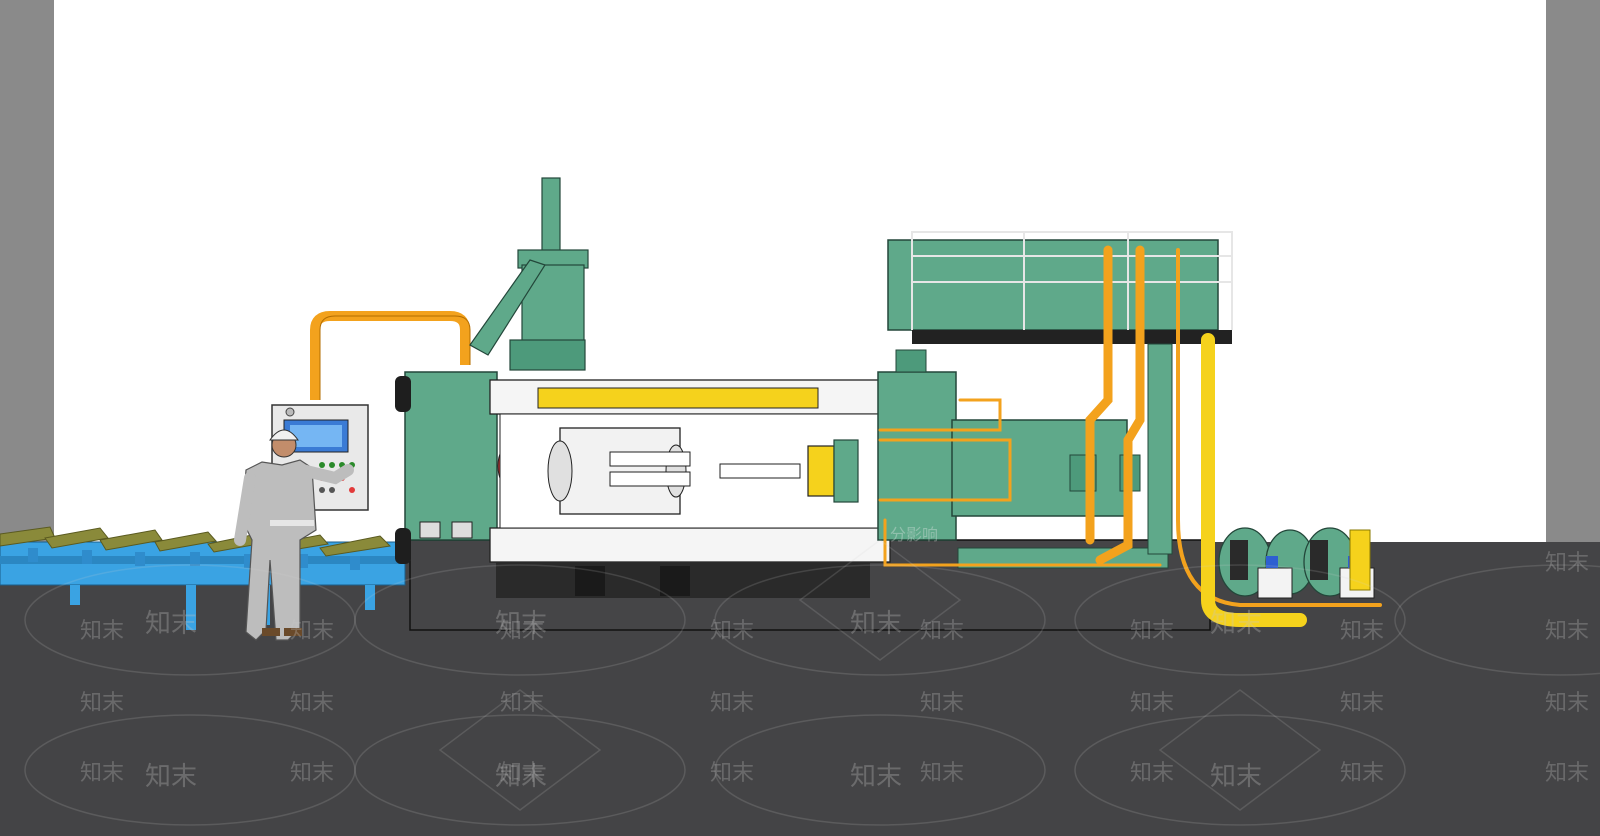  What do you see at coordinates (1296, 563) in the screenshot?
I see `pump-units` at bounding box center [1296, 563].